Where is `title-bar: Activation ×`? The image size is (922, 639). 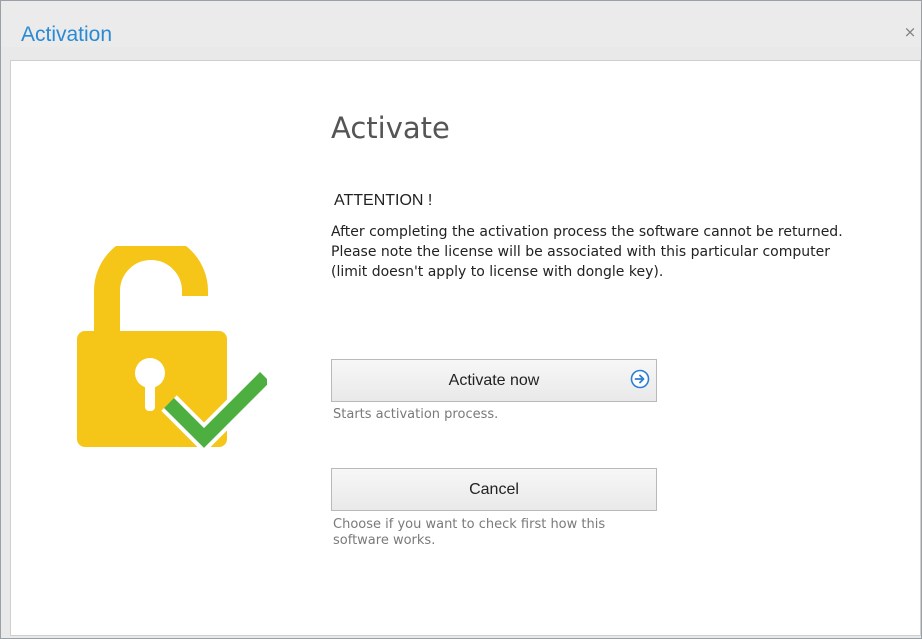
title-bar: Activation × is located at coordinates (461, 24).